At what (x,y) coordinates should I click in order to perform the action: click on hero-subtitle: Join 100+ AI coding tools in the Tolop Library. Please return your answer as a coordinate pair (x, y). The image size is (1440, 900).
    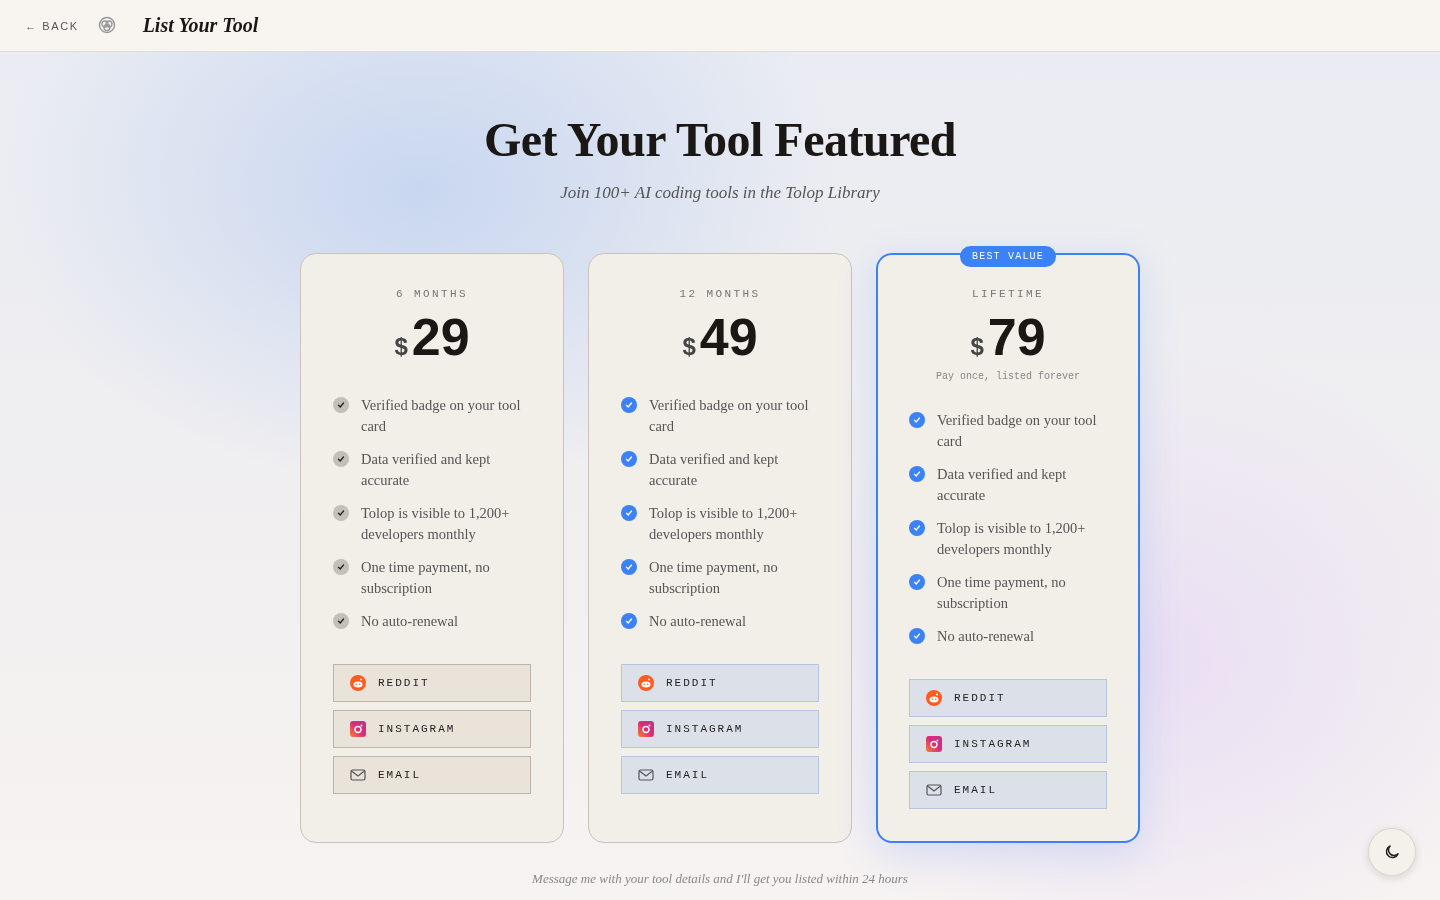
    Looking at the image, I should click on (720, 193).